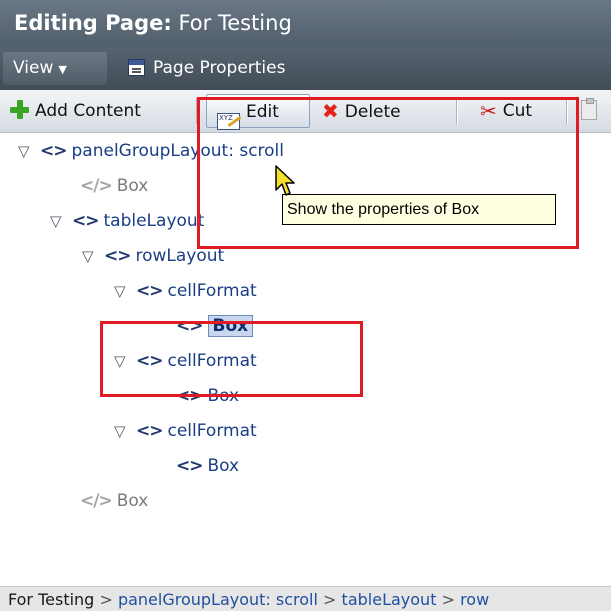  Describe the element at coordinates (88, 111) in the screenshot. I see `add-content-label: Add Content` at that location.